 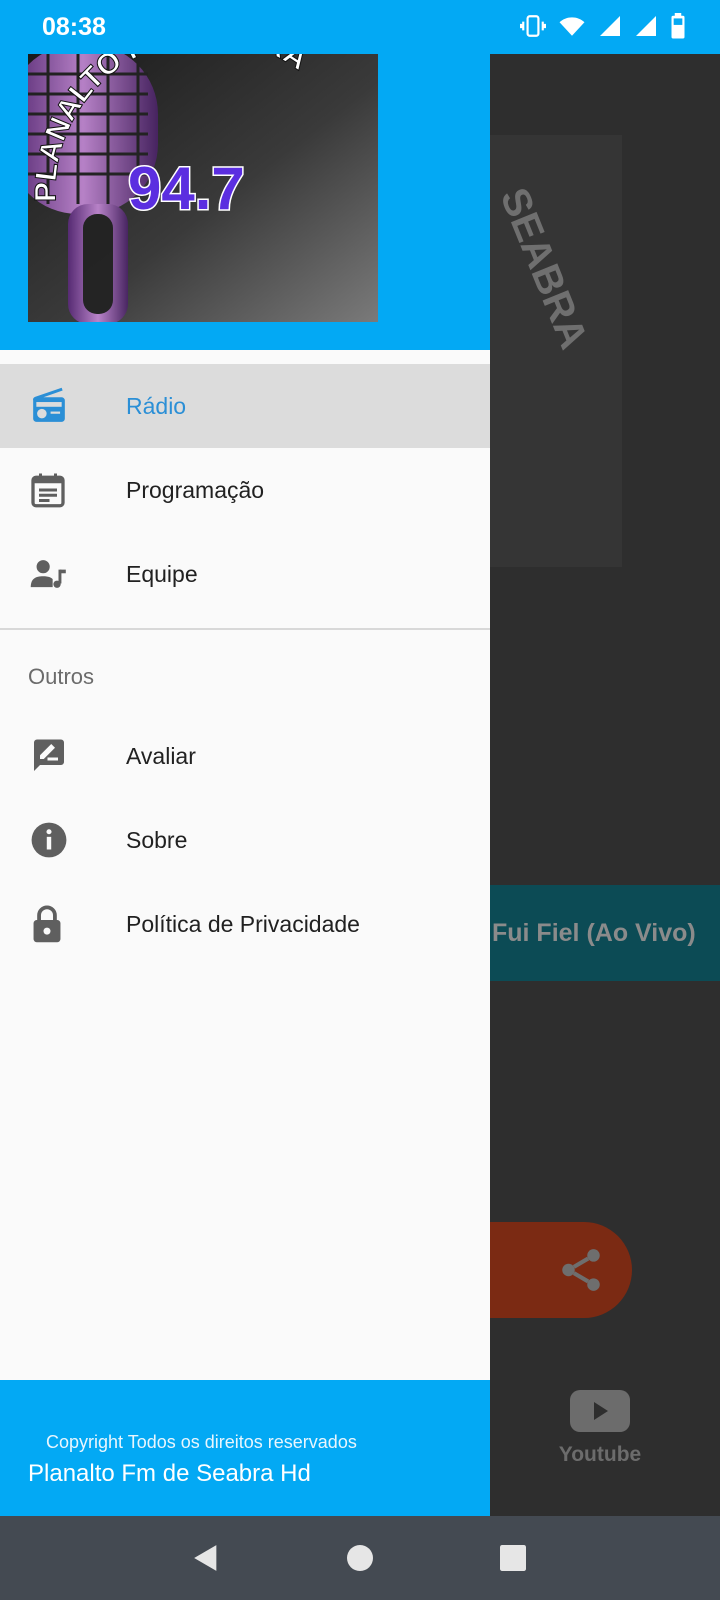 What do you see at coordinates (600, 1454) in the screenshot?
I see `youtube-label: Youtube` at bounding box center [600, 1454].